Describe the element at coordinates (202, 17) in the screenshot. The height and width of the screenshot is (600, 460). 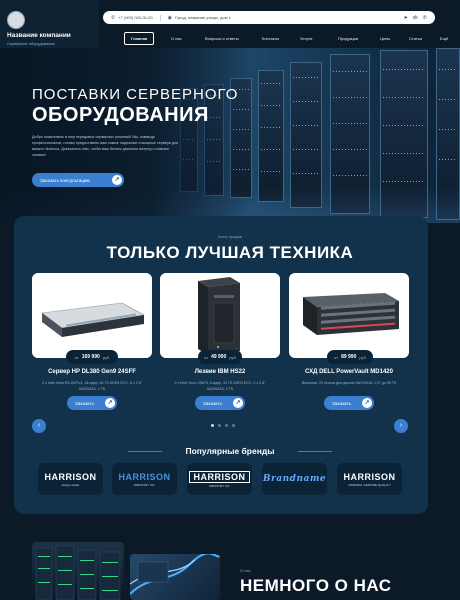
I see `address: Город, название улицы, дом 1` at that location.